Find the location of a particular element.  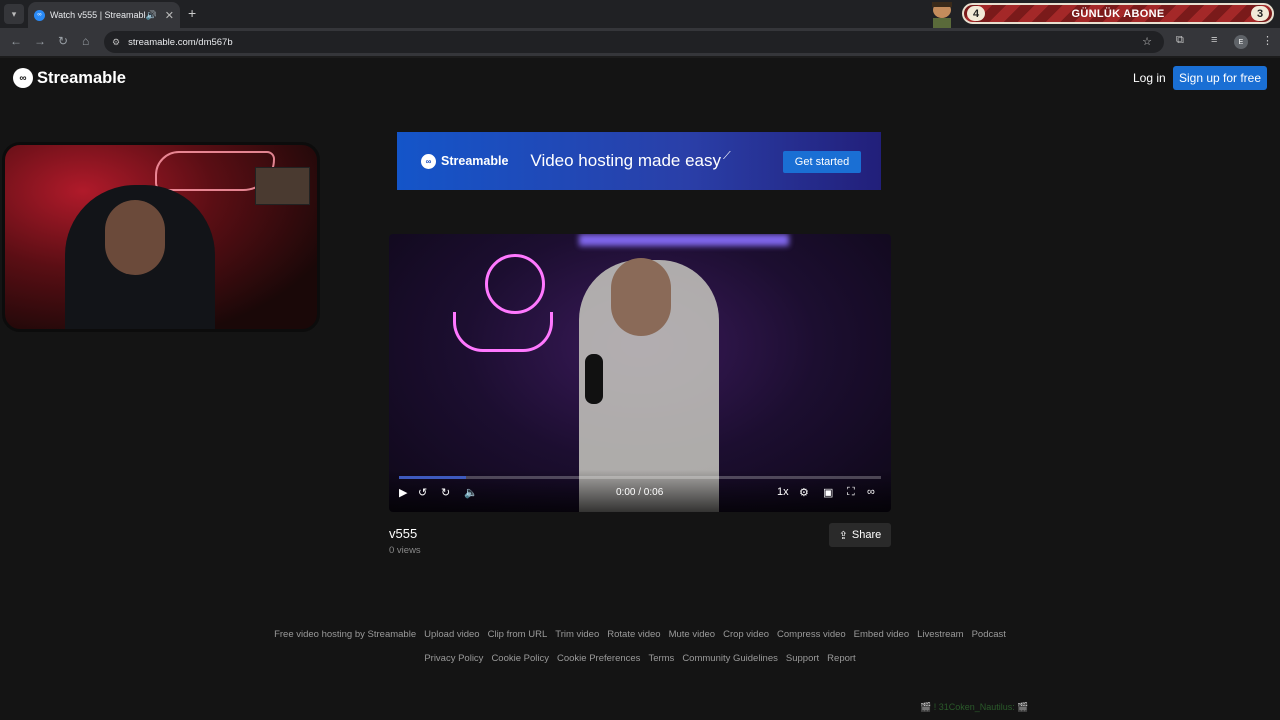

settings-gear-icon: ⚙ is located at coordinates (804, 492).